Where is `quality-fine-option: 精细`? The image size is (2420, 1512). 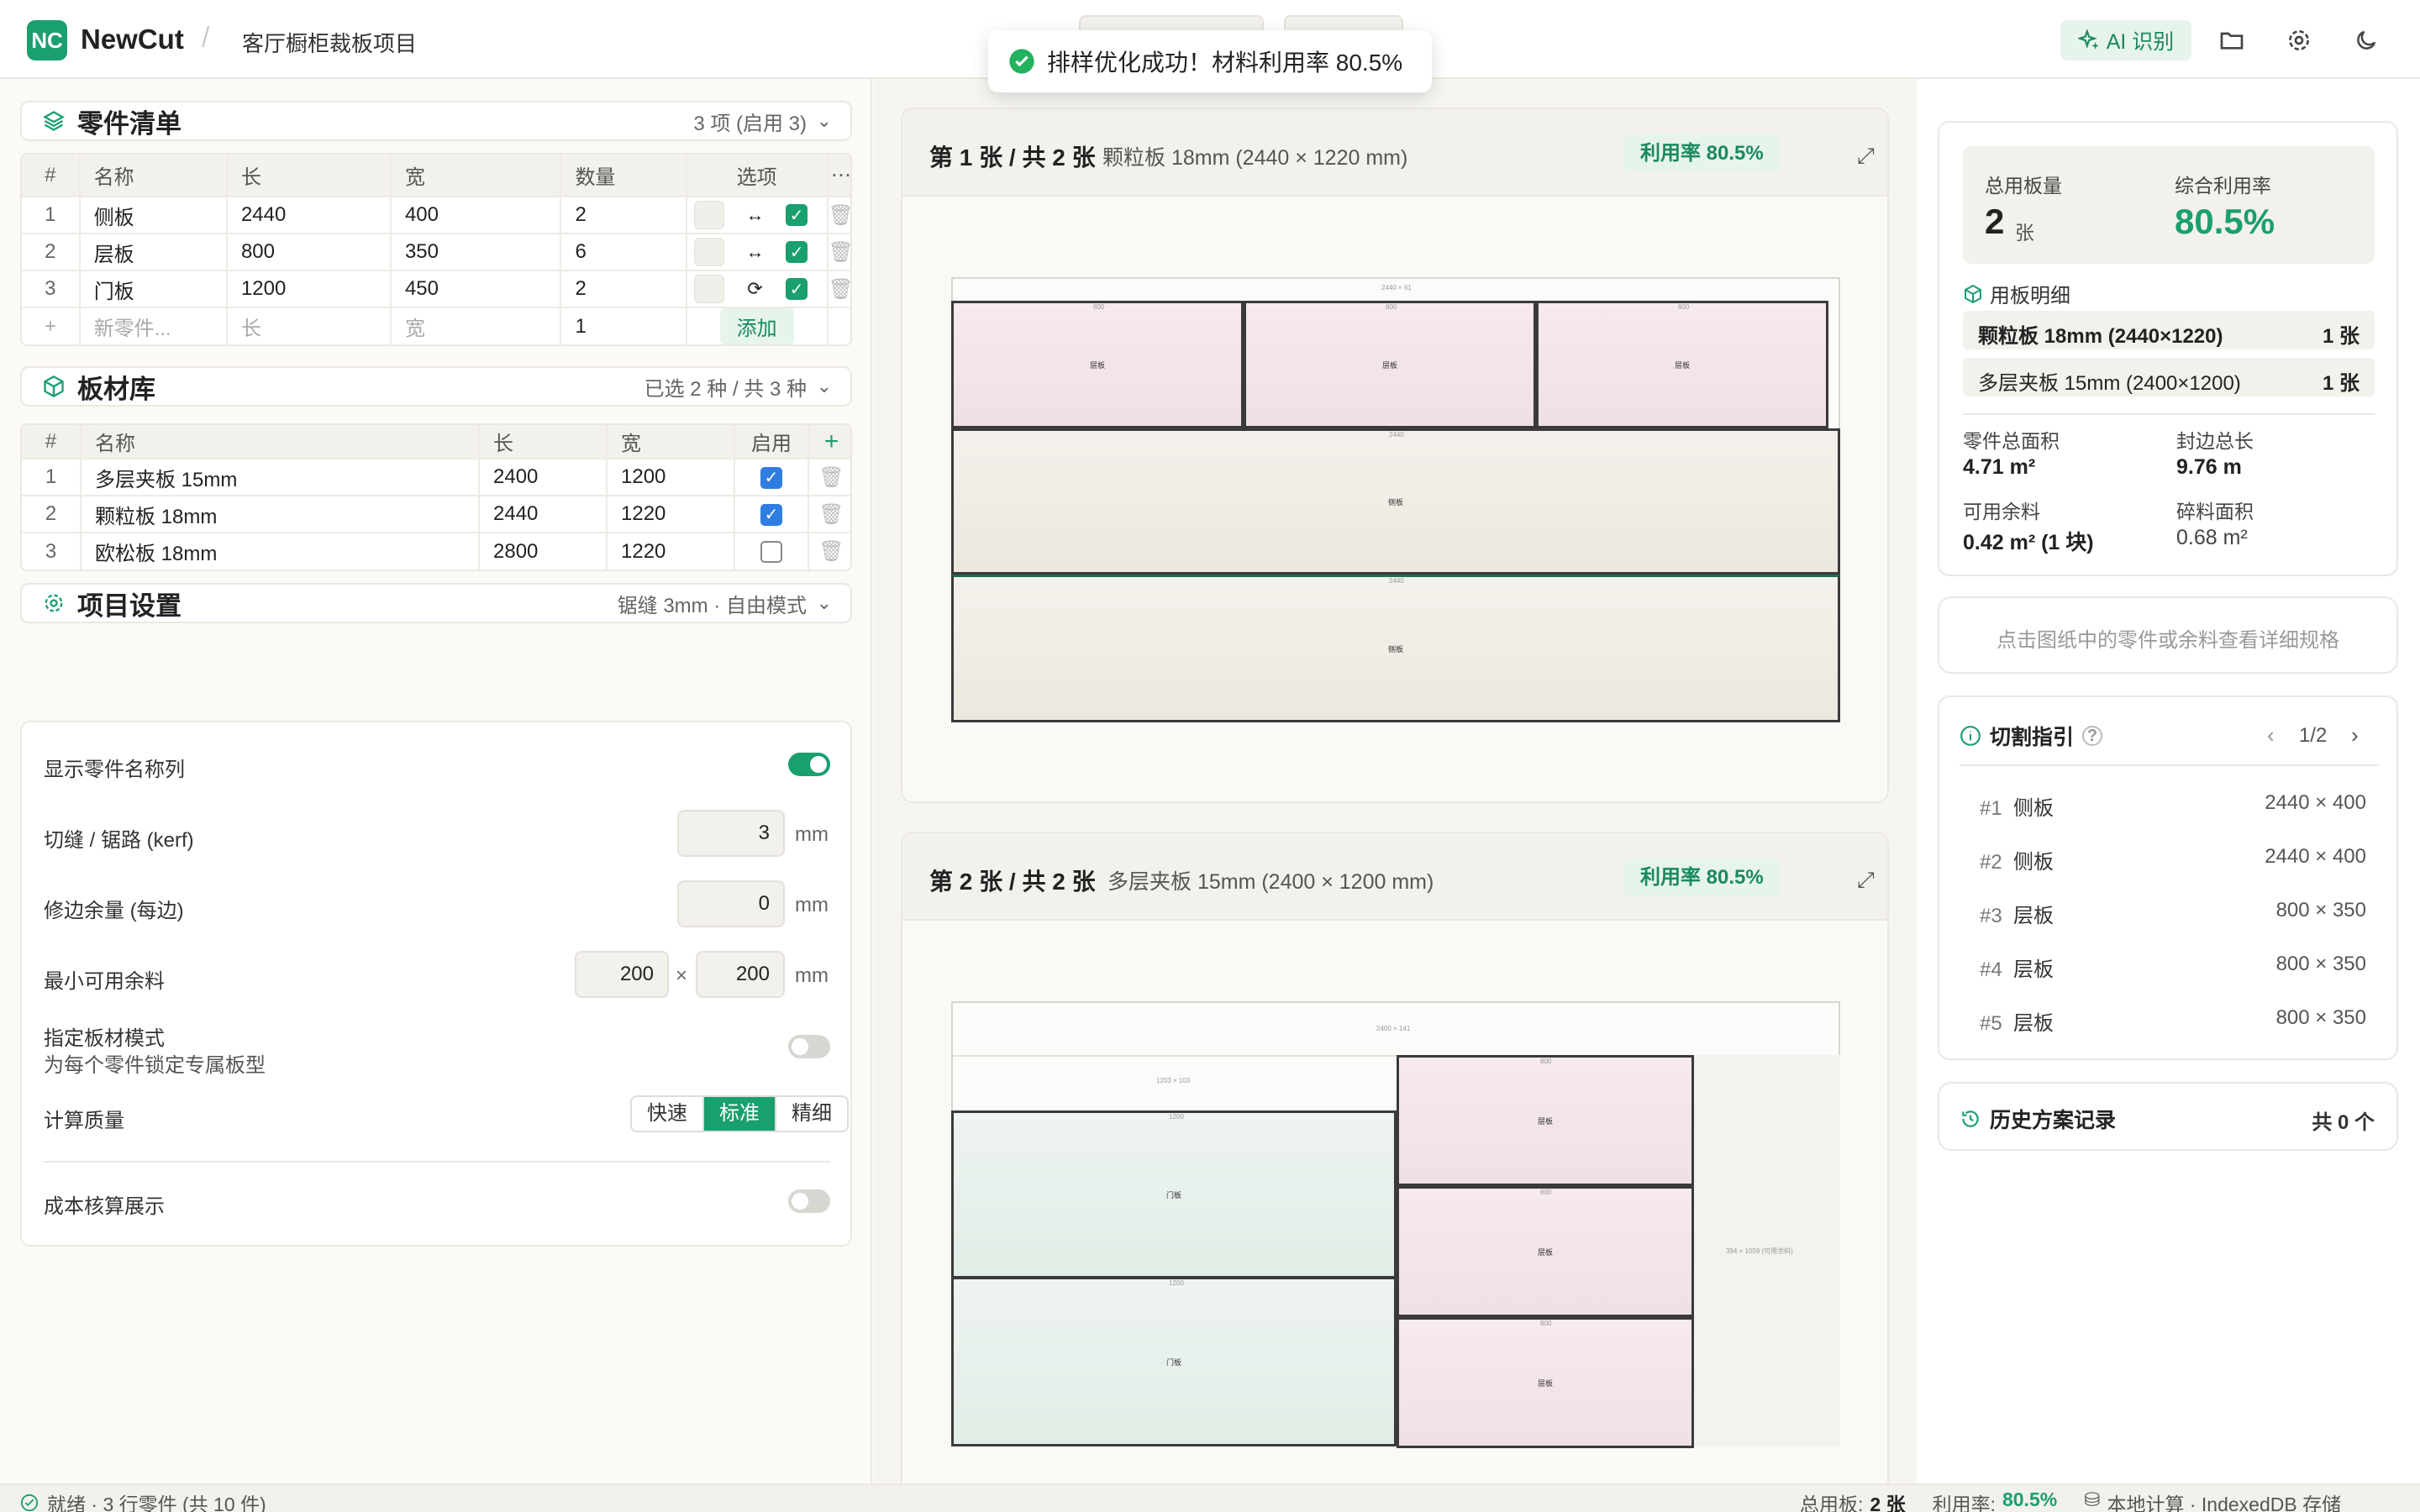
quality-fine-option: 精细 is located at coordinates (811, 1114).